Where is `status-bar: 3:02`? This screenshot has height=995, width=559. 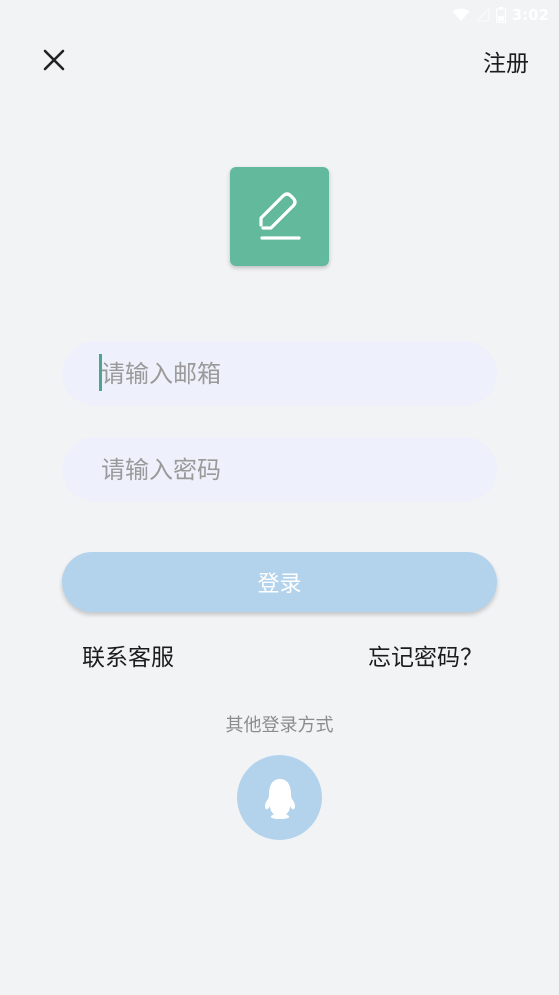
status-bar: 3:02 is located at coordinates (500, 15).